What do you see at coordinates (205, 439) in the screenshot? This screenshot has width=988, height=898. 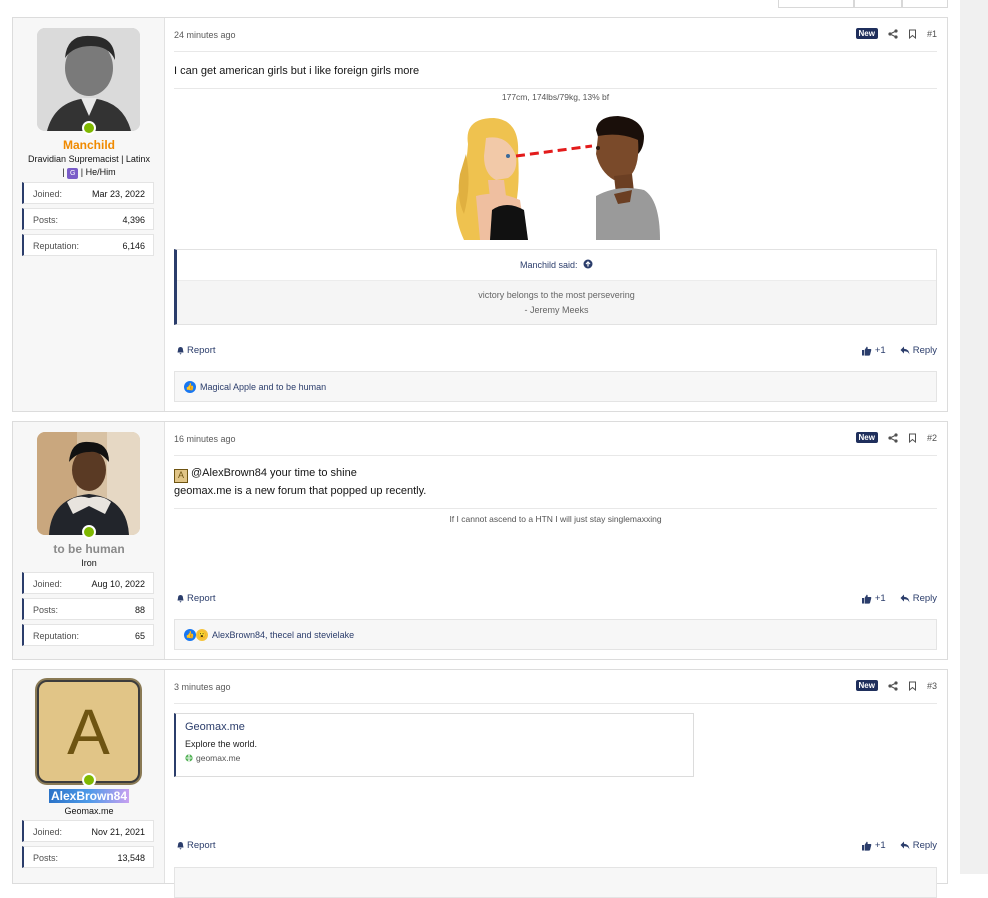 I see `post-date: 16 minutes ago` at bounding box center [205, 439].